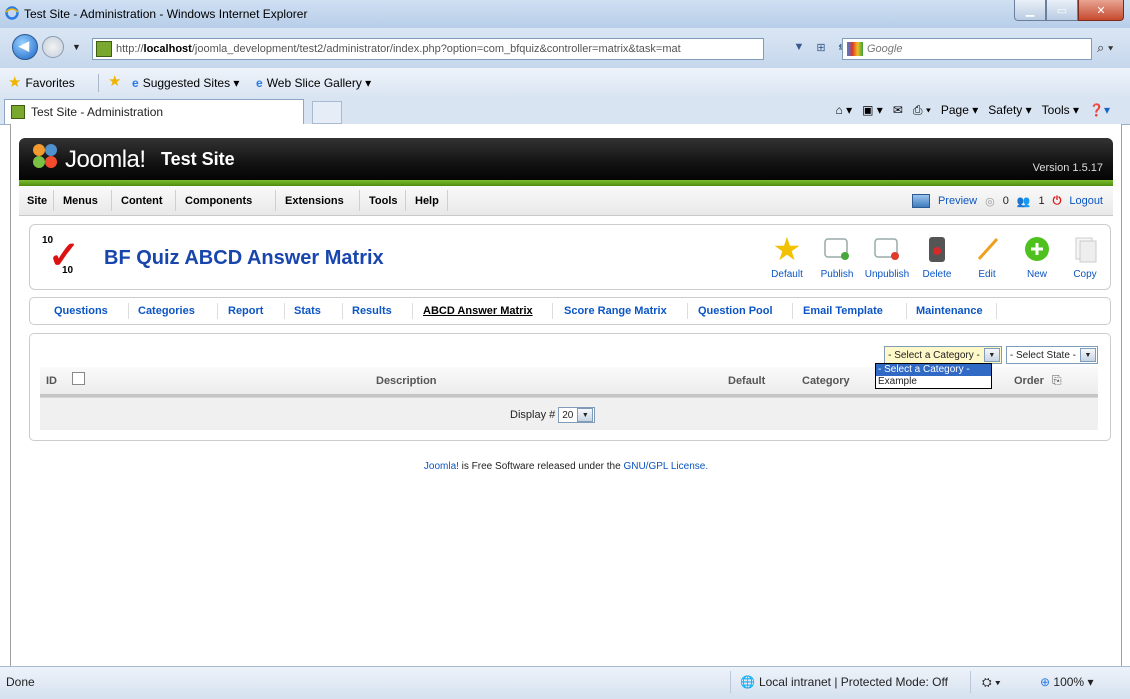  What do you see at coordinates (885, 49) in the screenshot?
I see `search-placeholder: Google` at bounding box center [885, 49].